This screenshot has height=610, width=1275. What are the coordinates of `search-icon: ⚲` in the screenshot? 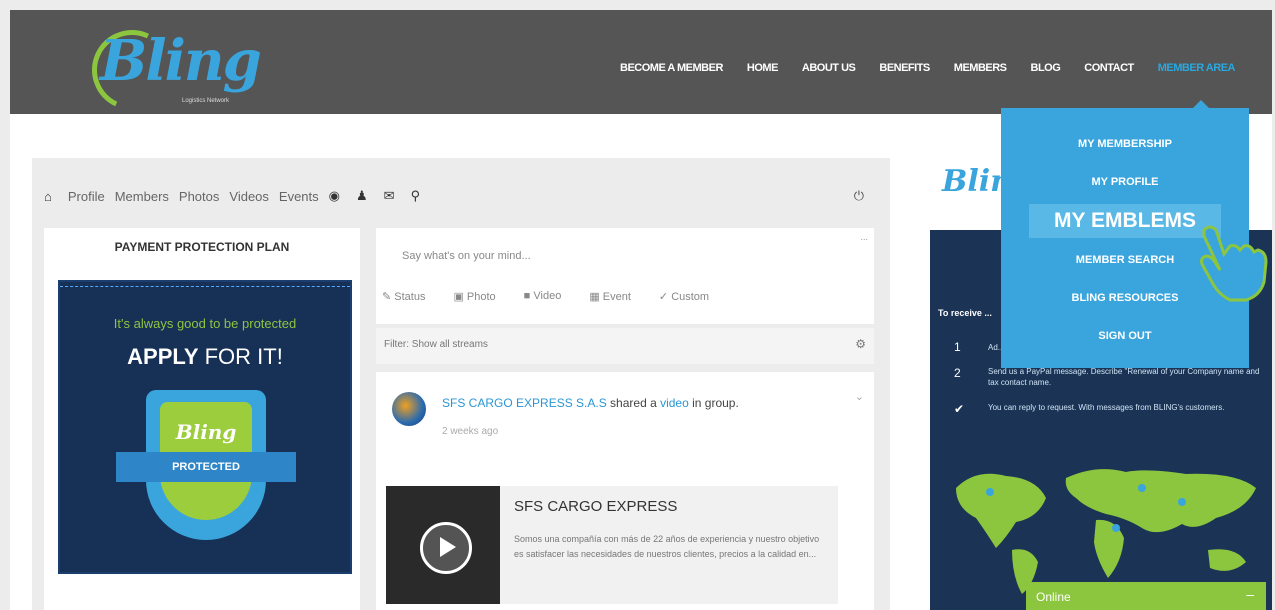 It's located at (416, 196).